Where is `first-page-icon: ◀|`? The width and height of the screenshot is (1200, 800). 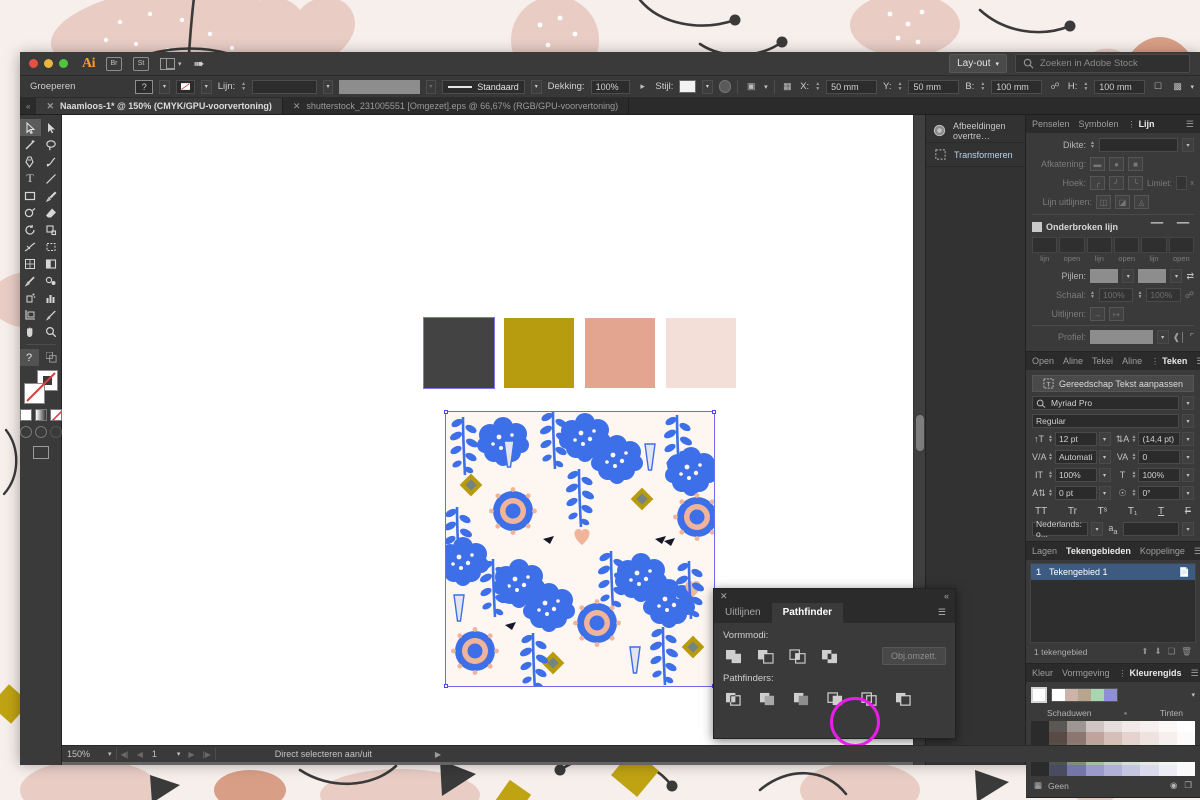
first-page-icon: ◀| is located at coordinates (125, 754).